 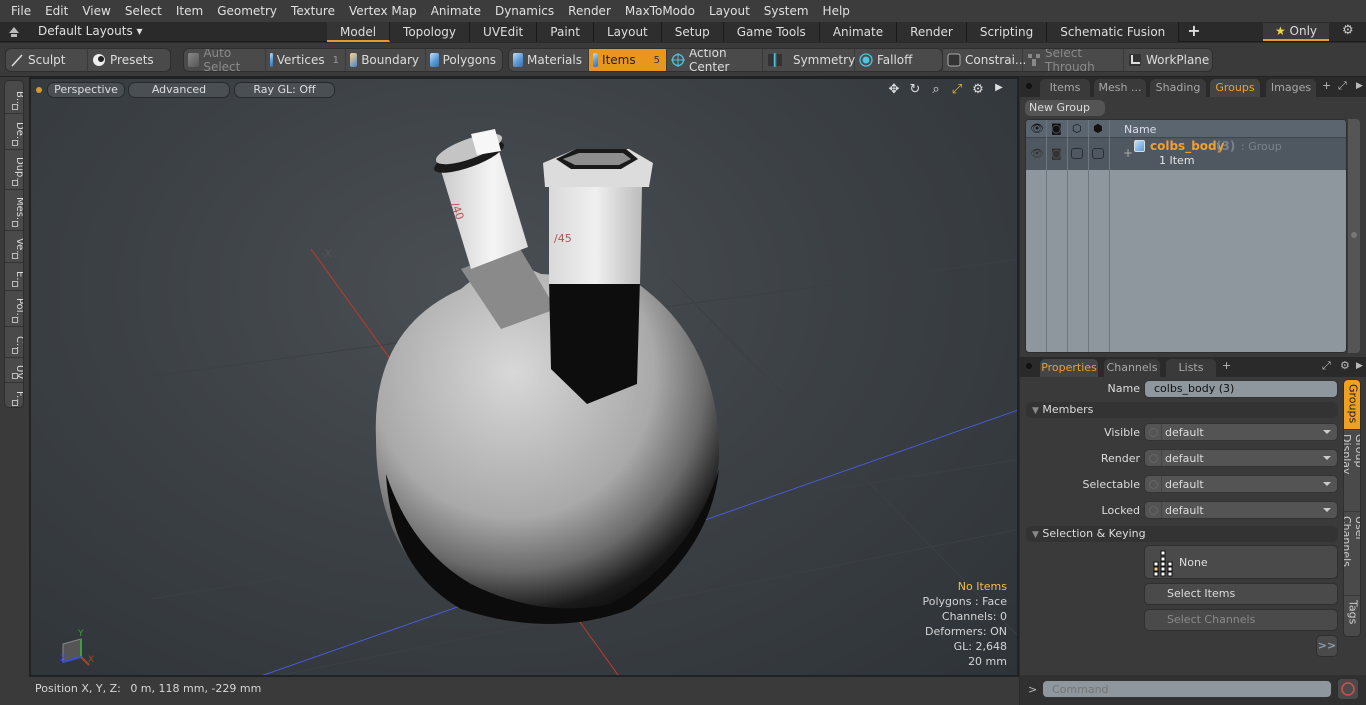 I want to click on tab-channels: Channels, so click(x=1132, y=368).